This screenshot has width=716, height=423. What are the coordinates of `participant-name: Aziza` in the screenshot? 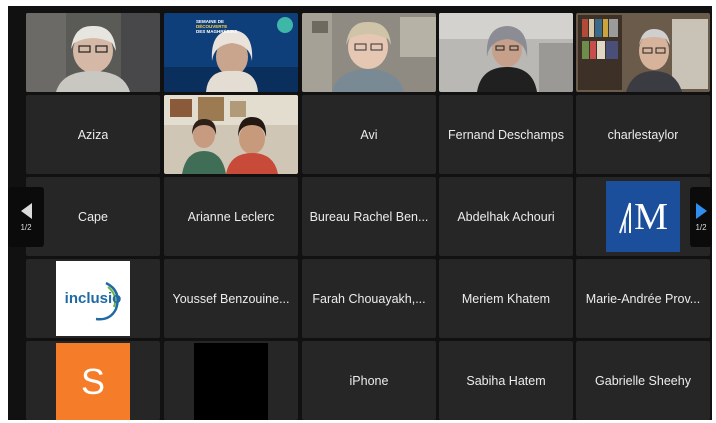 It's located at (93, 134).